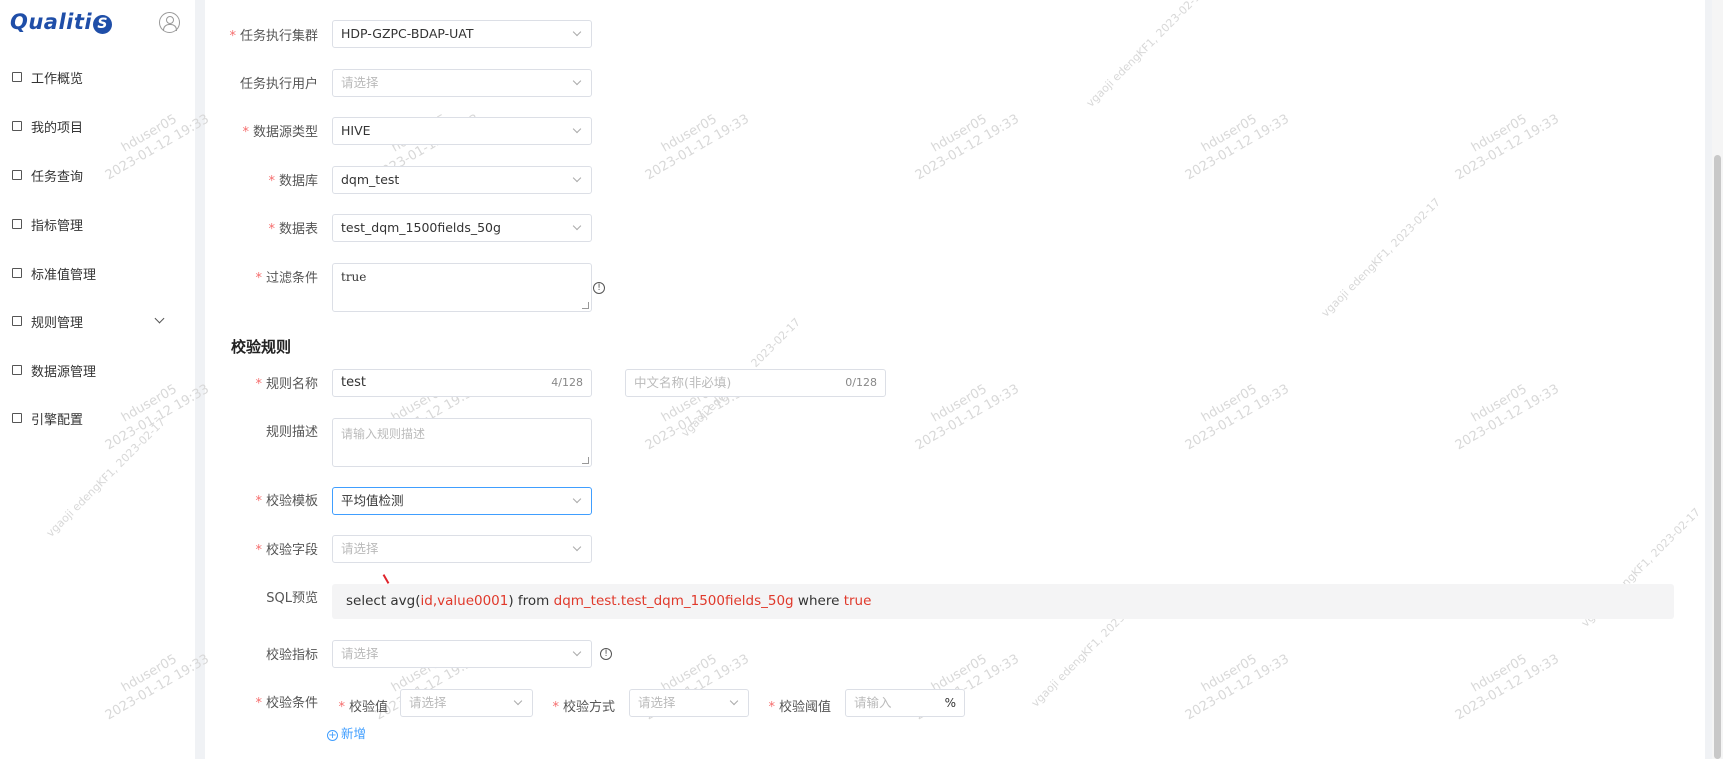 The image size is (1723, 759). Describe the element at coordinates (97, 370) in the screenshot. I see `sidebar-item-datasources: 数据源管理` at that location.